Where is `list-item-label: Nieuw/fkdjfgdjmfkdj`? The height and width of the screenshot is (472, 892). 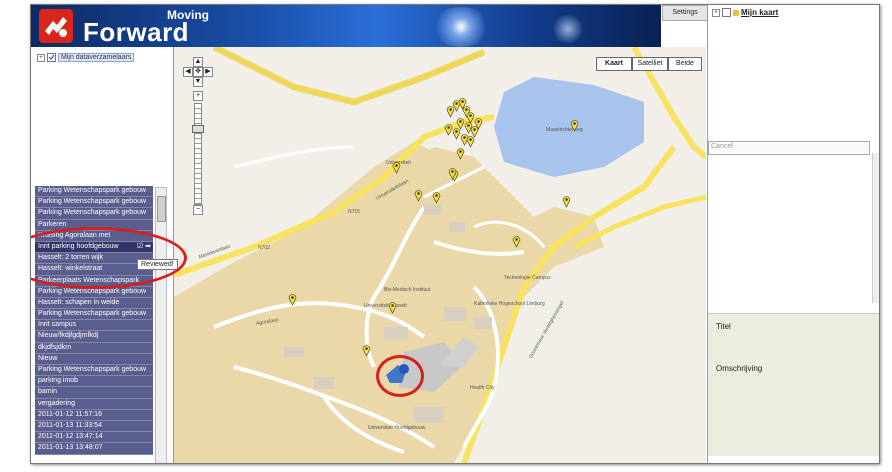
list-item-label: Nieuw/fkdjfgdjmfkdj is located at coordinates (68, 336).